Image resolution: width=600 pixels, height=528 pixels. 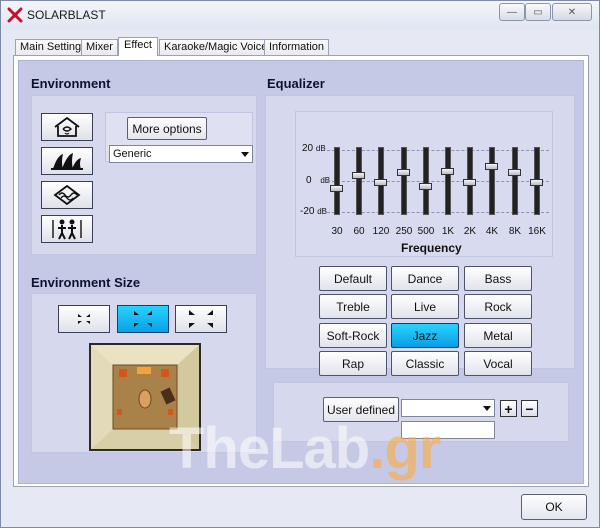 I want to click on eq-slider-thumb-16K, so click(x=536, y=182).